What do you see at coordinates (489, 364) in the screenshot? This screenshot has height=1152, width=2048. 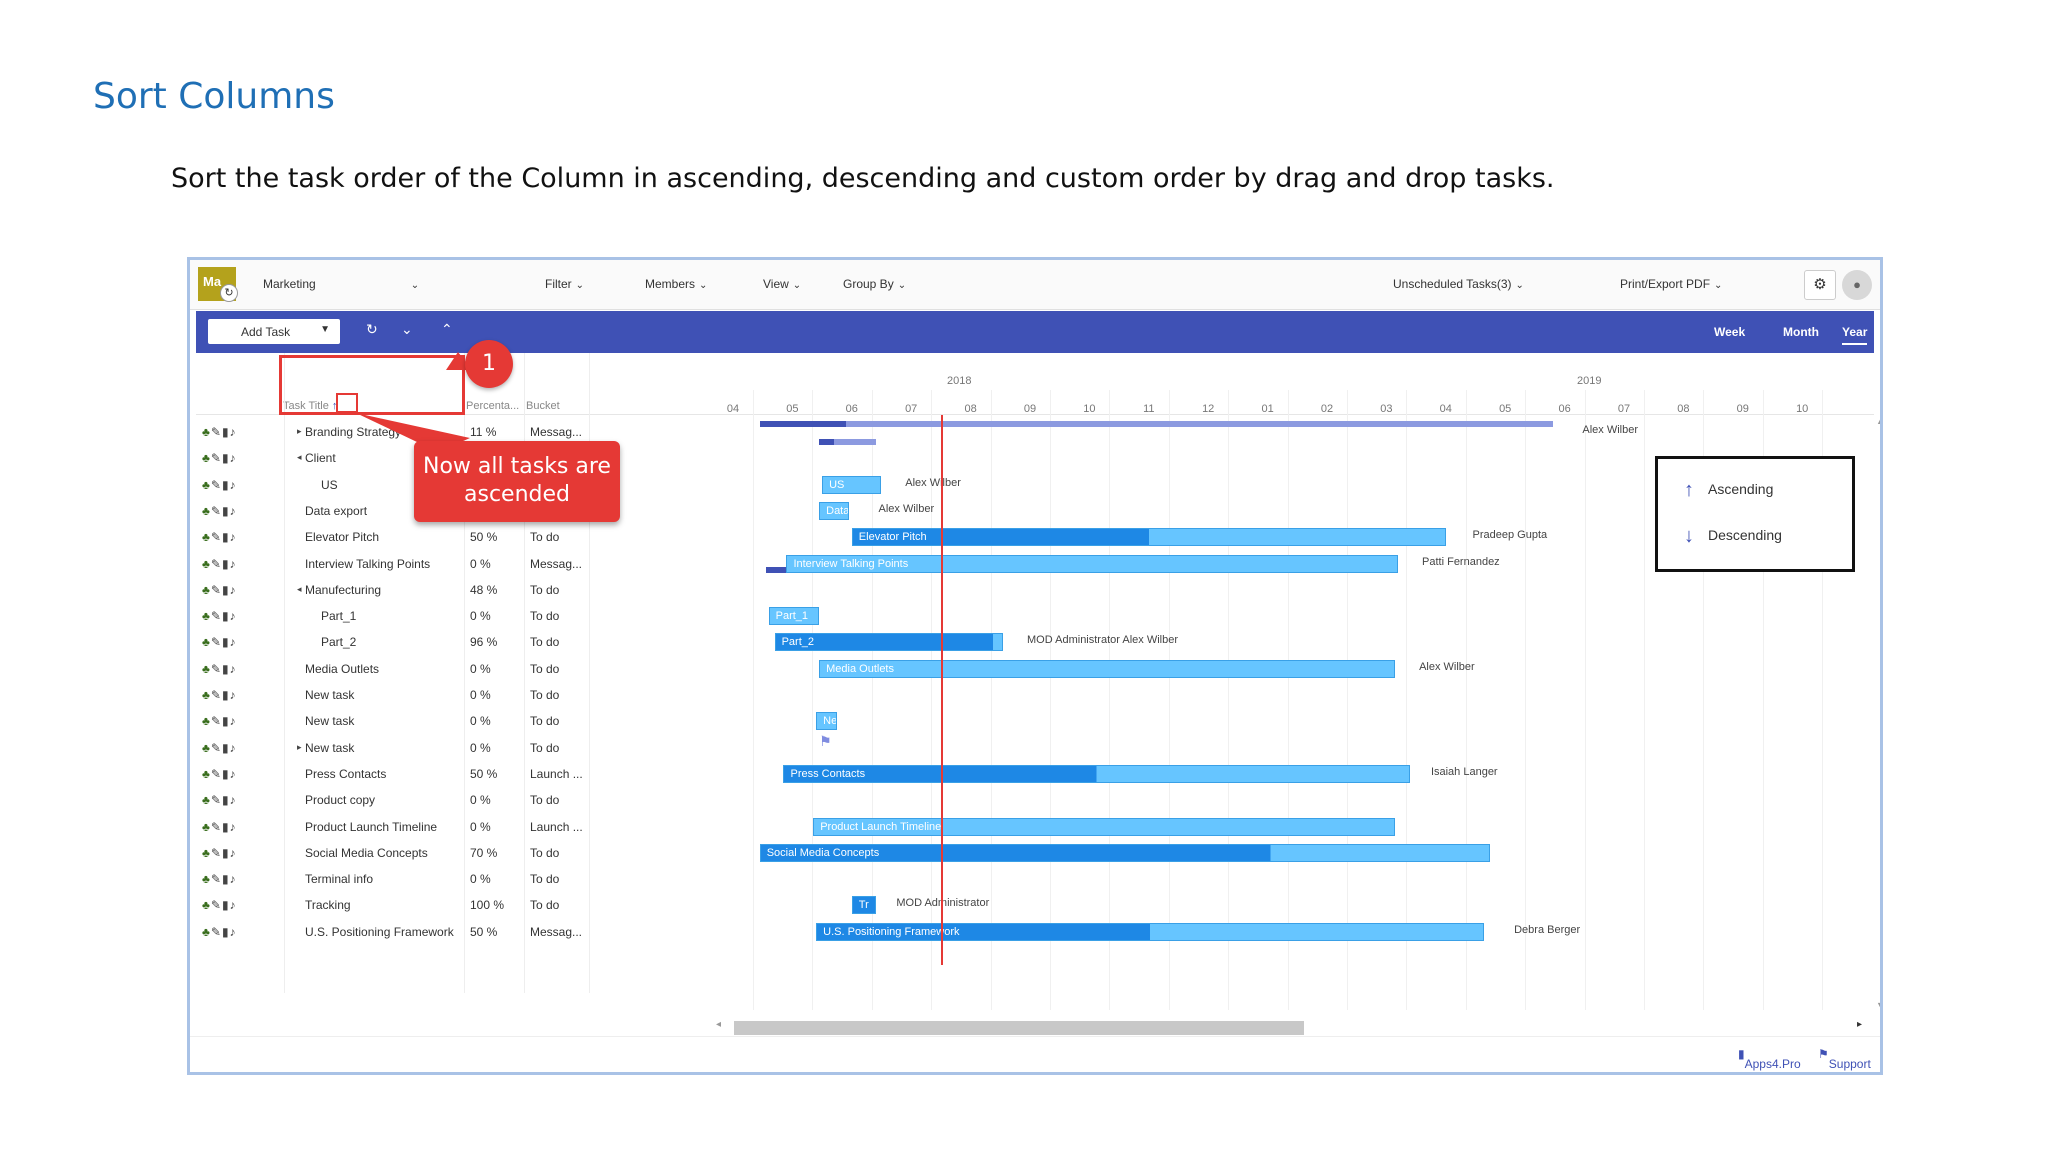 I see `step-number-bubble: 1` at bounding box center [489, 364].